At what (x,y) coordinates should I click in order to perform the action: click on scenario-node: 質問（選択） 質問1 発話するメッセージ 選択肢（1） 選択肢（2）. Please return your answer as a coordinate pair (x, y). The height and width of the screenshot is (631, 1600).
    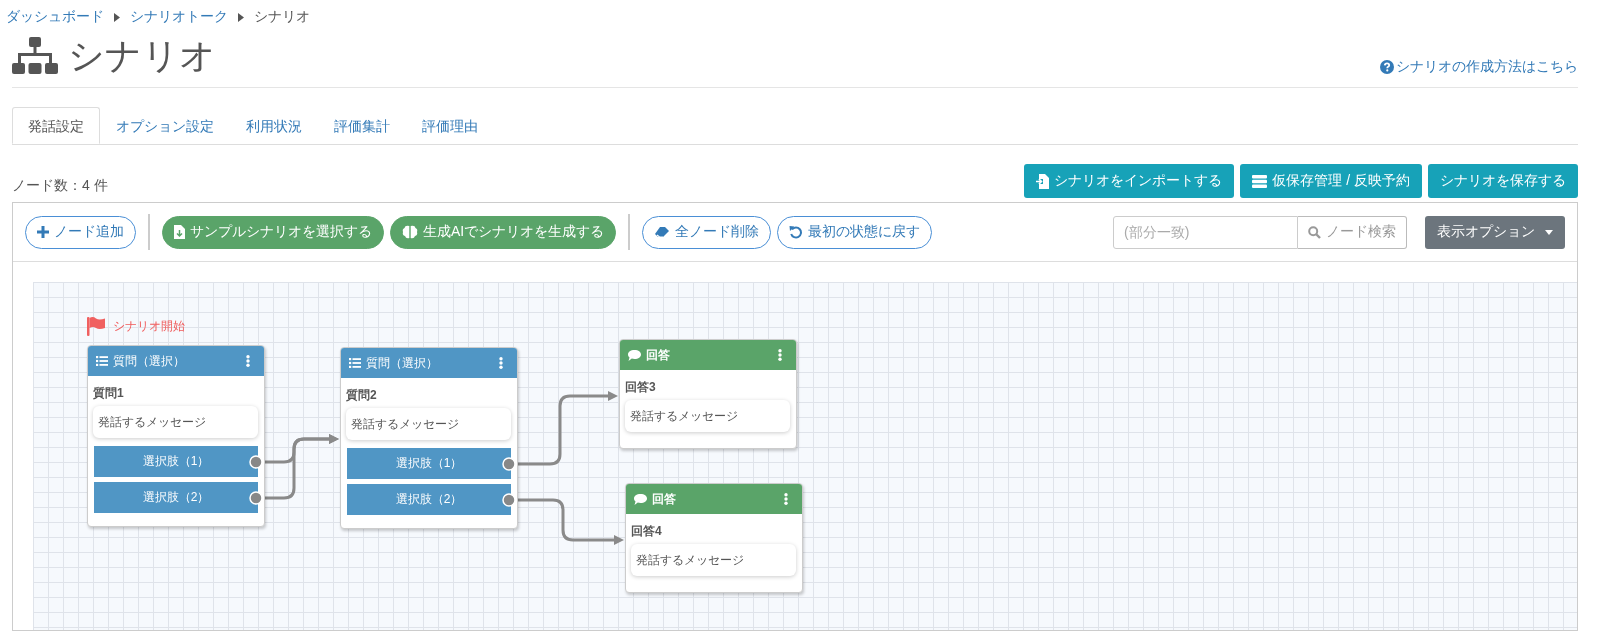
    Looking at the image, I should click on (176, 436).